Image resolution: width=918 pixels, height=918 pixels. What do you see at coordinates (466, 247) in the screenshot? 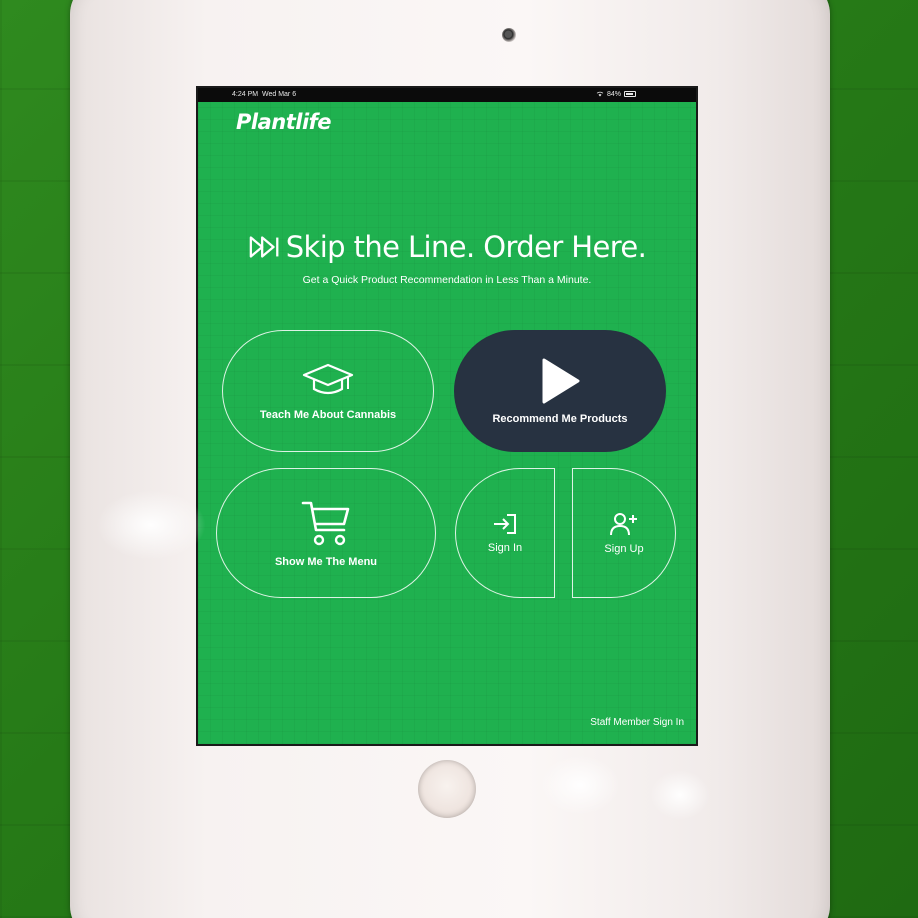
I see `headline-text: Skip the Line. Order Here.` at bounding box center [466, 247].